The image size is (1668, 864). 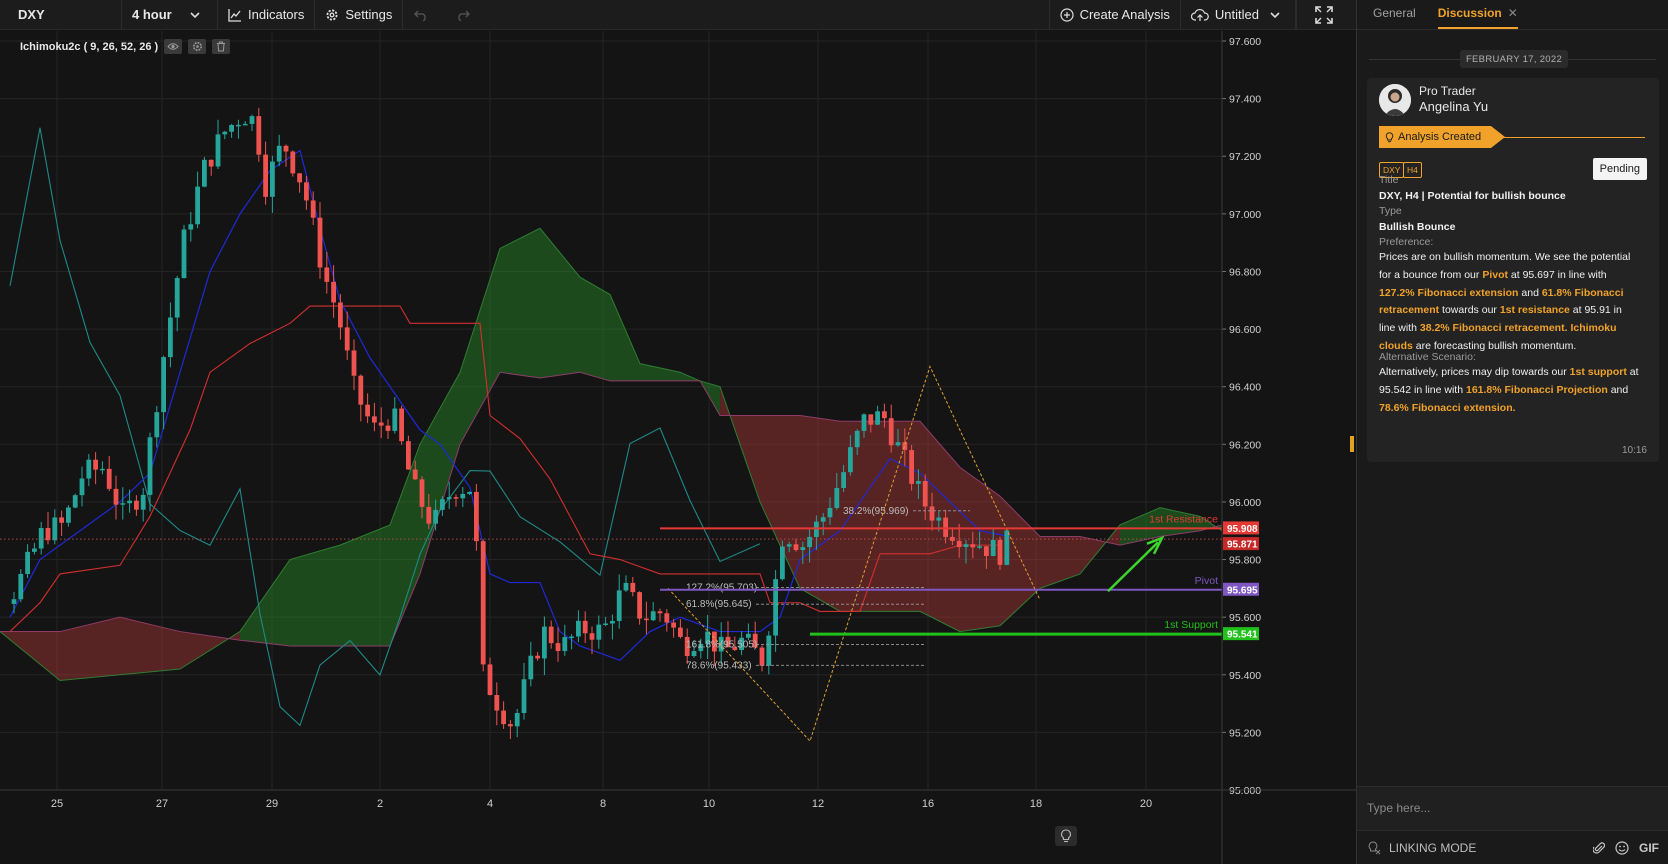 What do you see at coordinates (1146, 804) in the screenshot?
I see `date-tick-label: 20` at bounding box center [1146, 804].